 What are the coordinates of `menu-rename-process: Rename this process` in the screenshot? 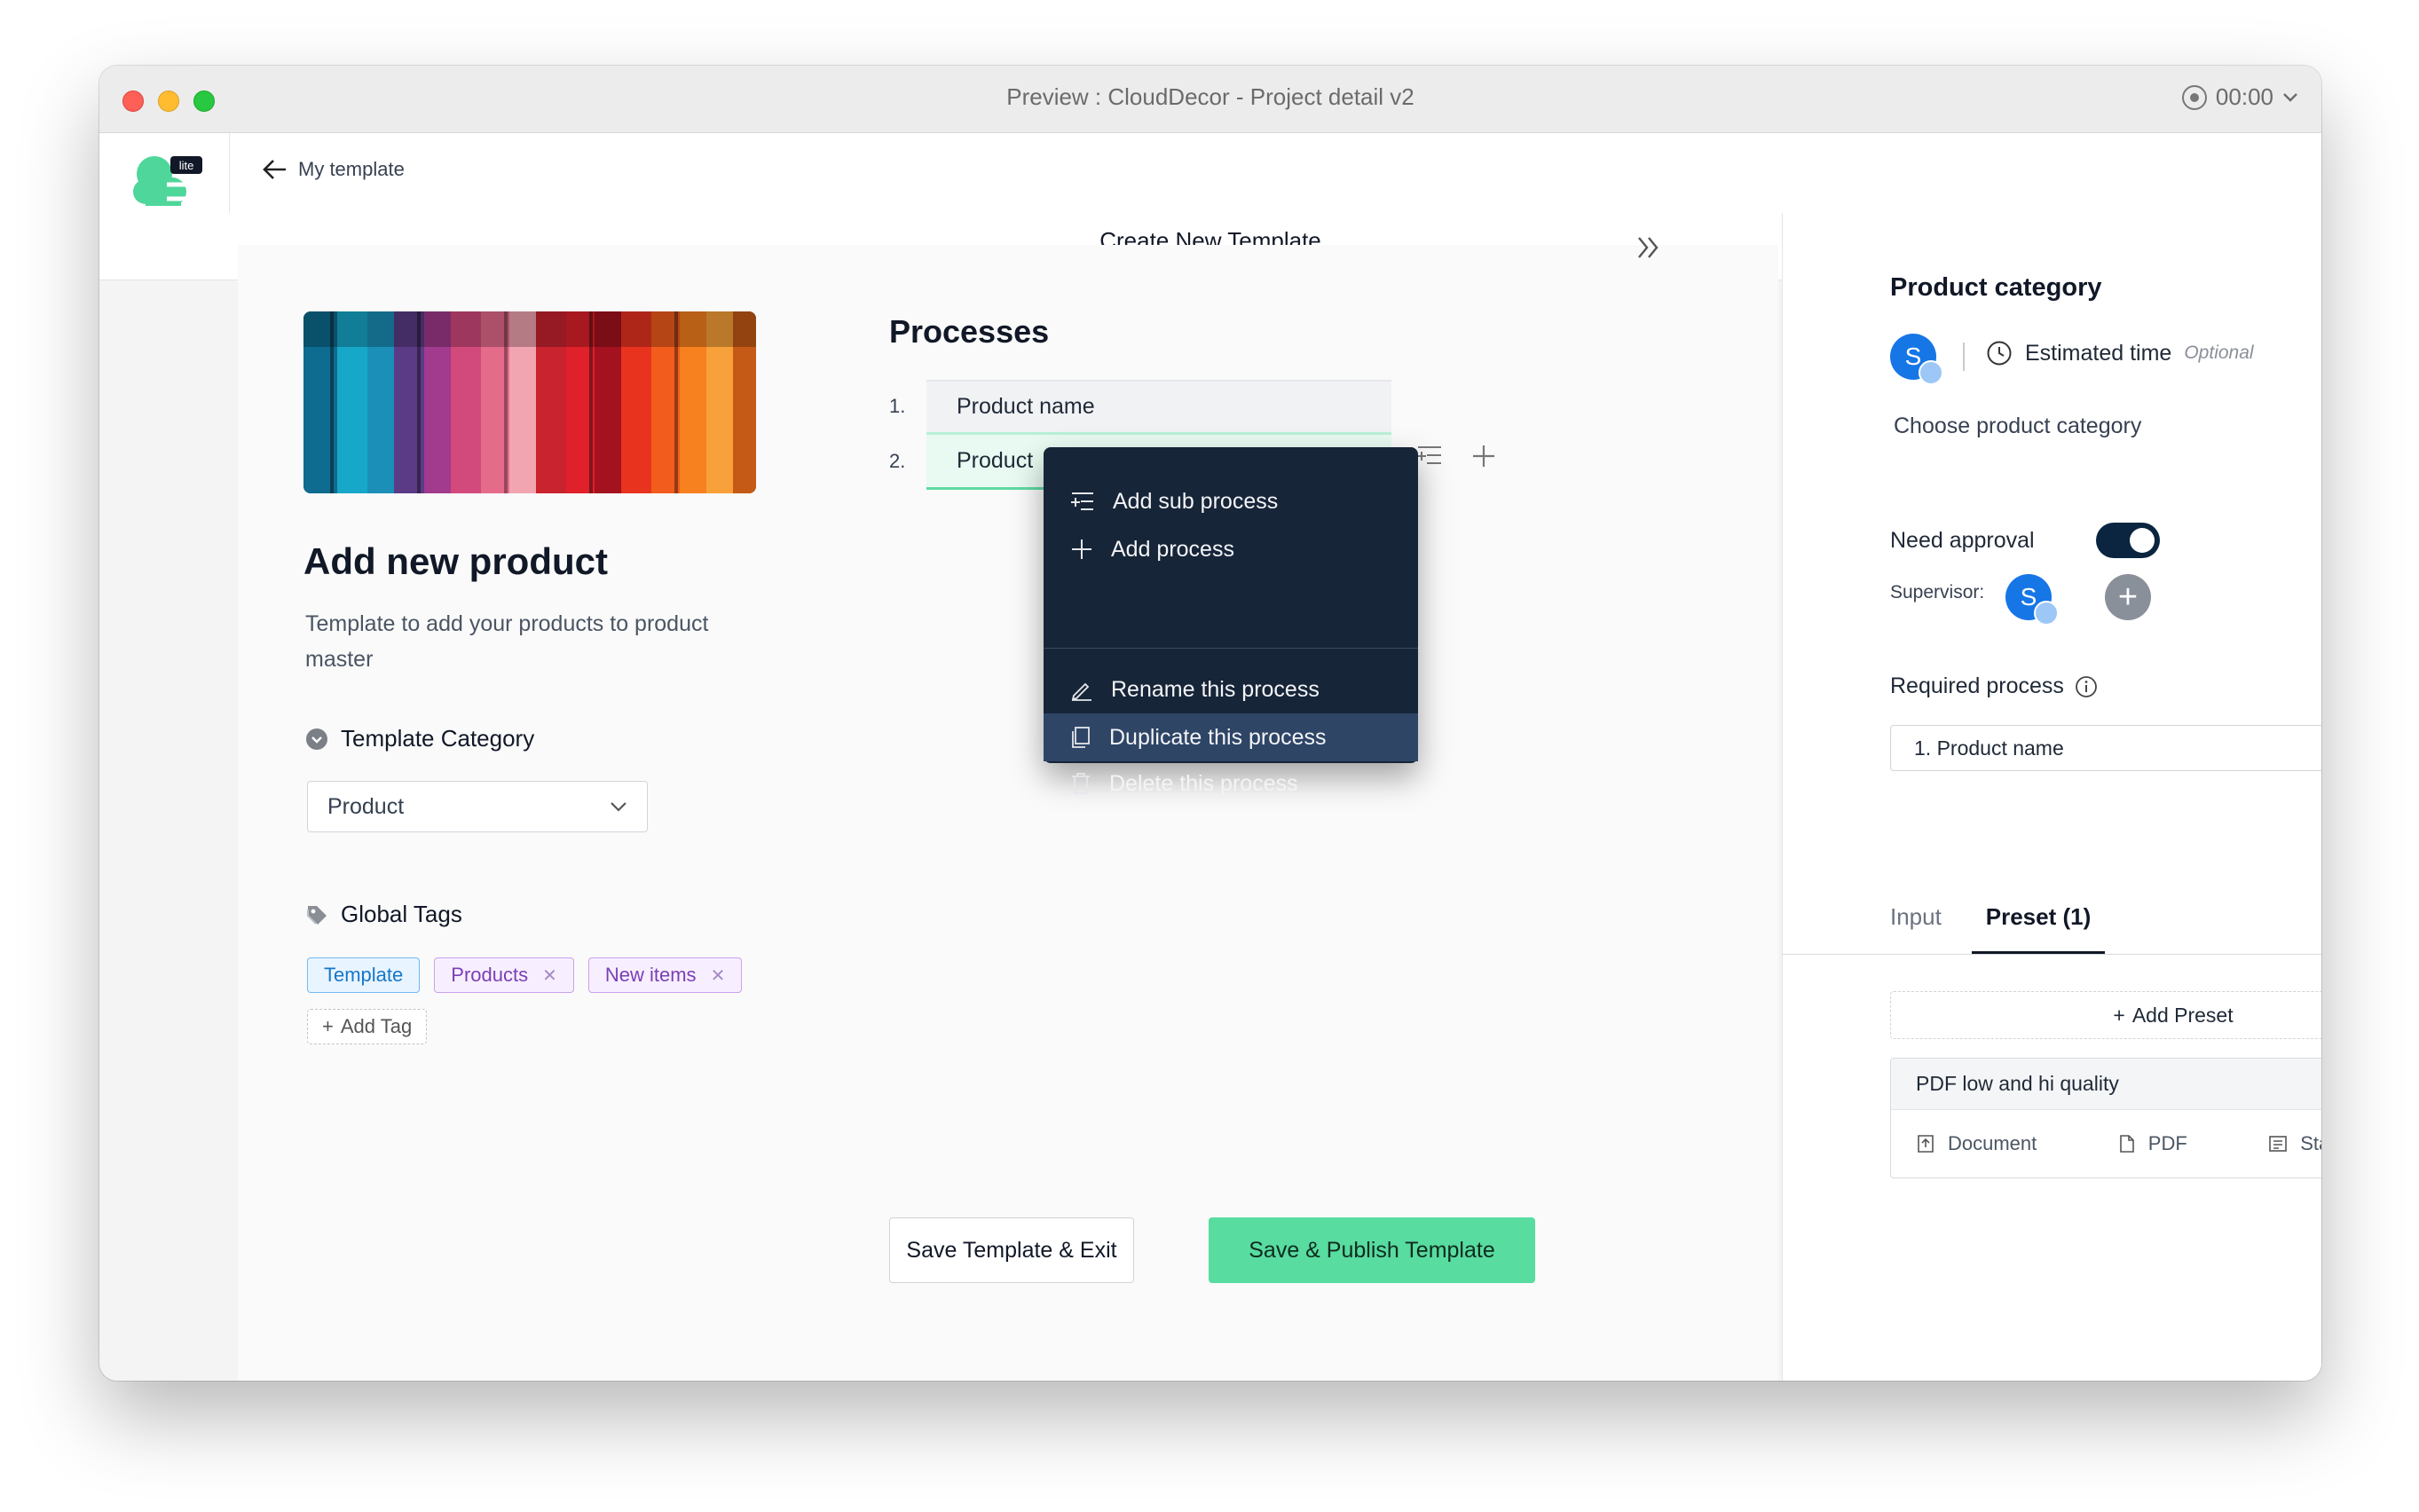 It's located at (1231, 689).